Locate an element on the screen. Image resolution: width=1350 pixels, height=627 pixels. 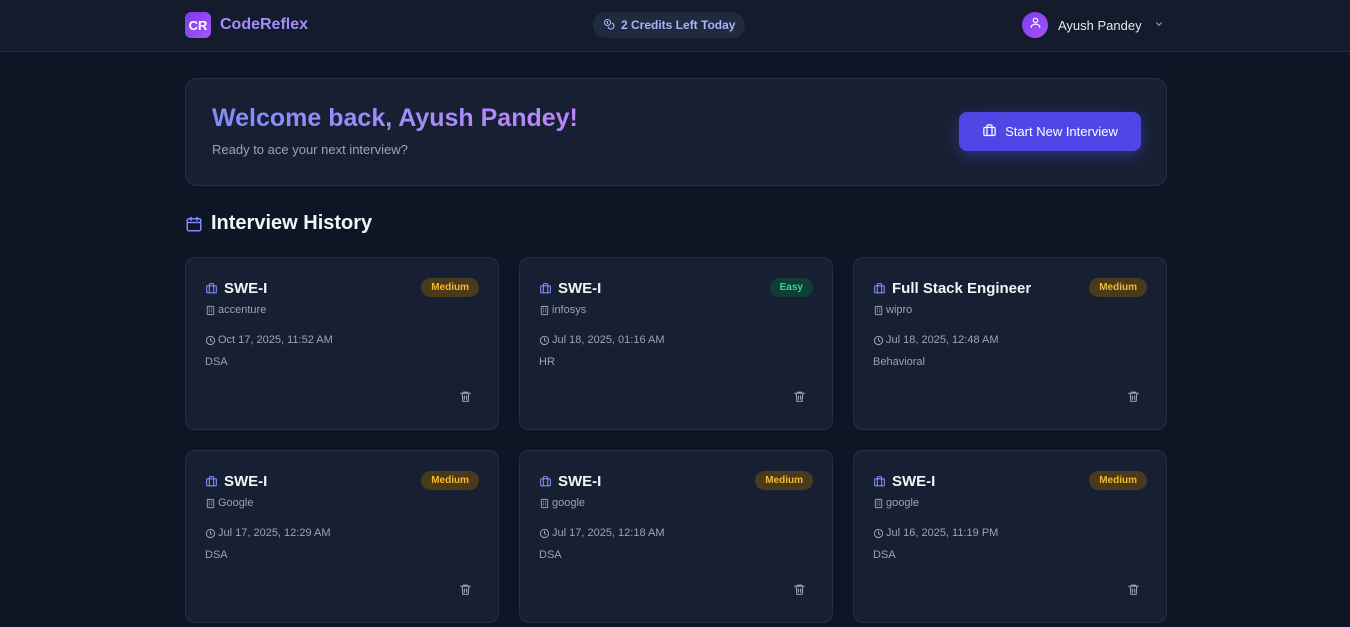
date-text: Jul 18, 2025, 01:16 AM is located at coordinates (608, 340).